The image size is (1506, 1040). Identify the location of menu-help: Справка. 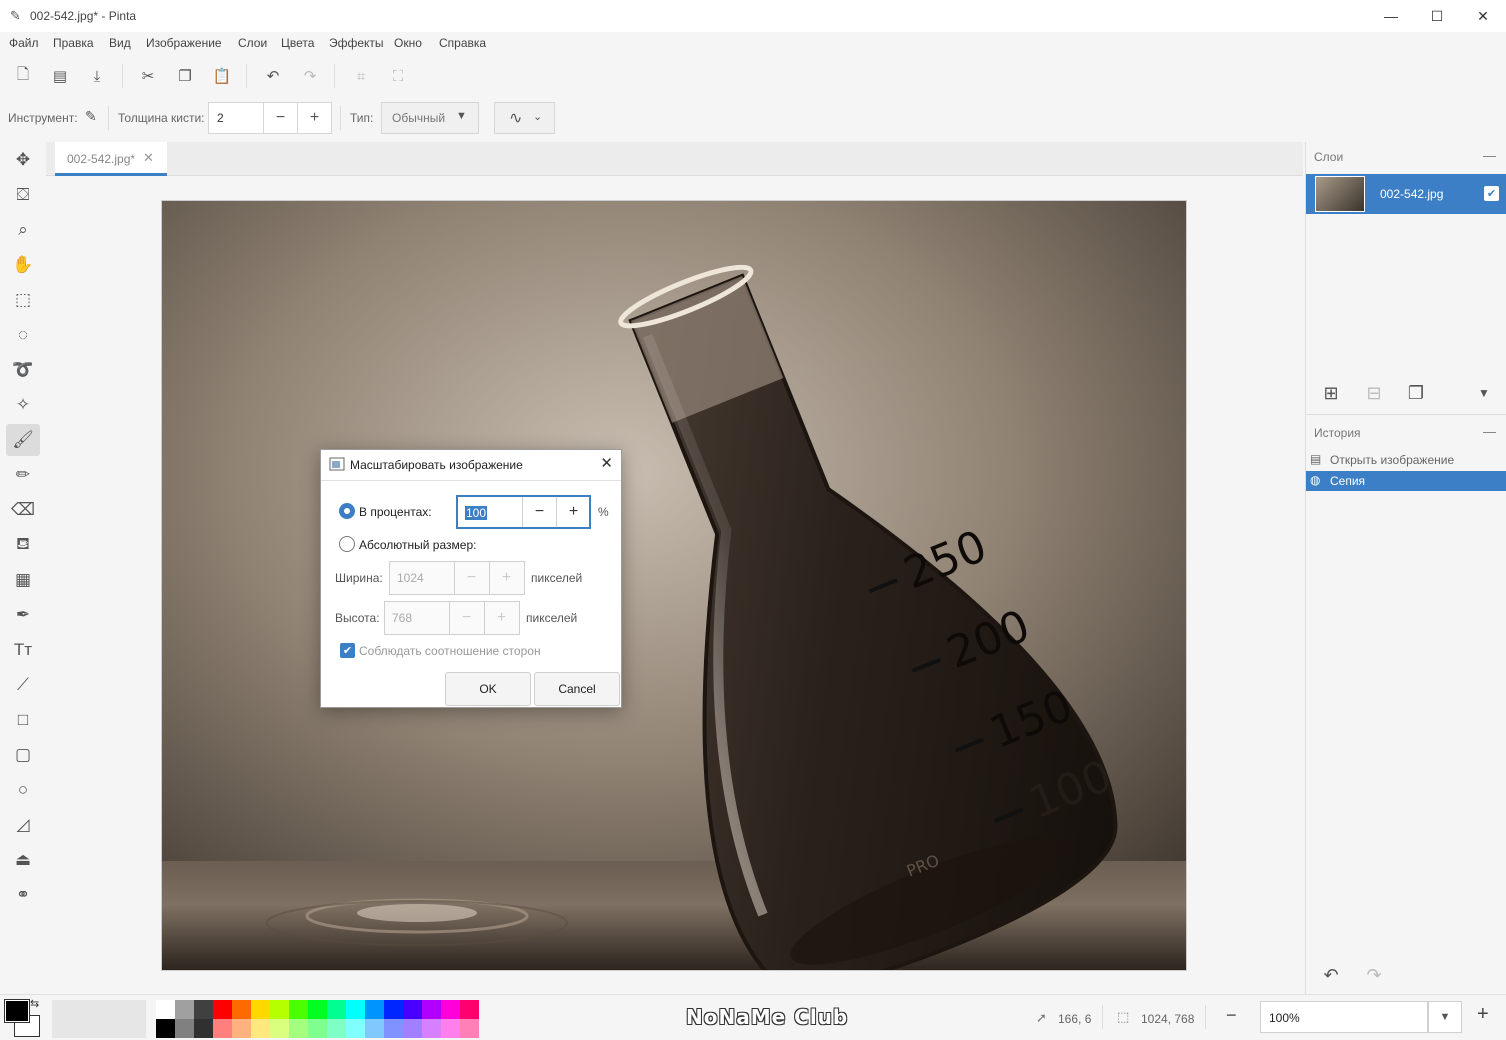
(462, 43).